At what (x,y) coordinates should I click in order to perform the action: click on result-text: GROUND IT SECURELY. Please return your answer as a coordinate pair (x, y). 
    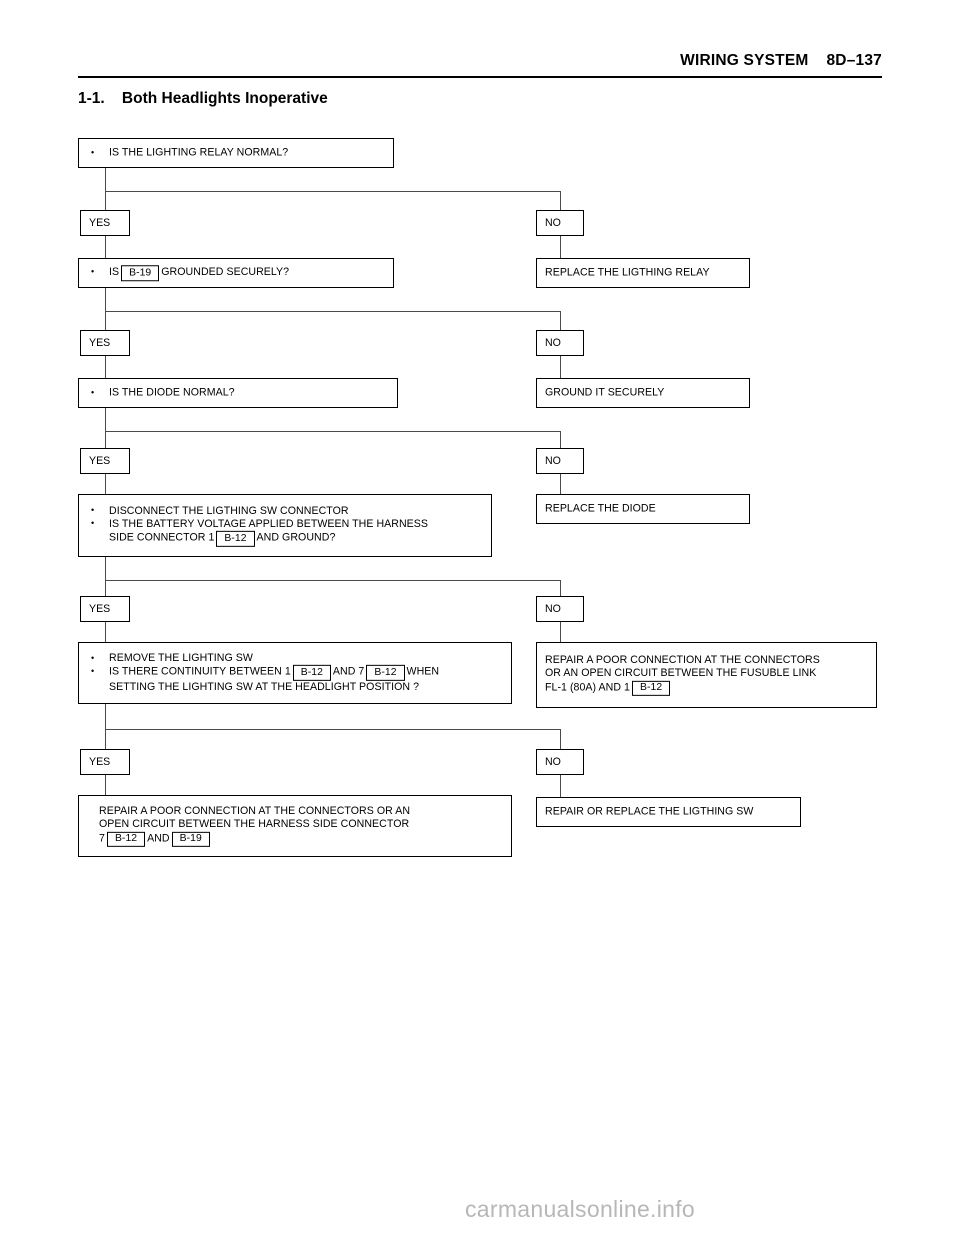
    Looking at the image, I should click on (605, 392).